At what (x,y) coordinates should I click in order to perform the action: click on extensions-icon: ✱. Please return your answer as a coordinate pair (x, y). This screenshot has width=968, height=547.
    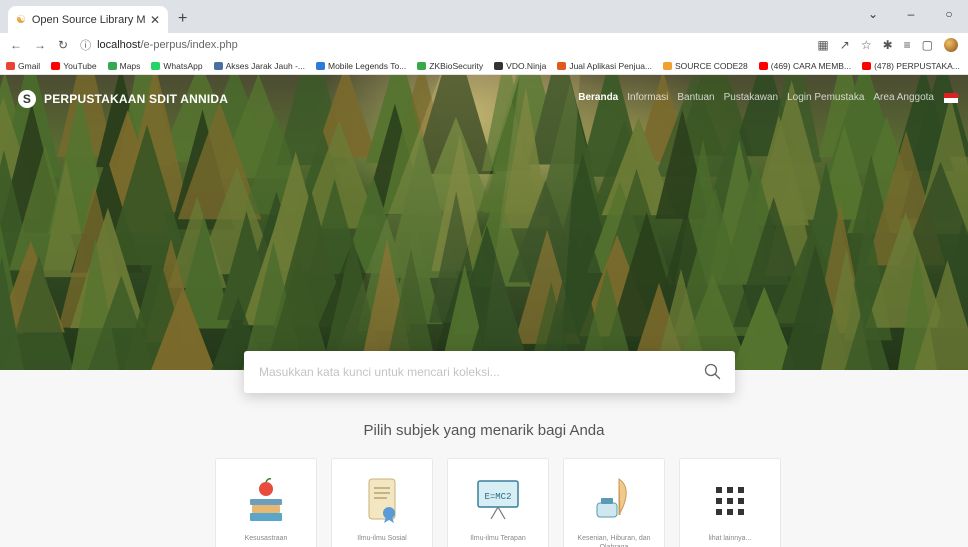
    Looking at the image, I should click on (888, 45).